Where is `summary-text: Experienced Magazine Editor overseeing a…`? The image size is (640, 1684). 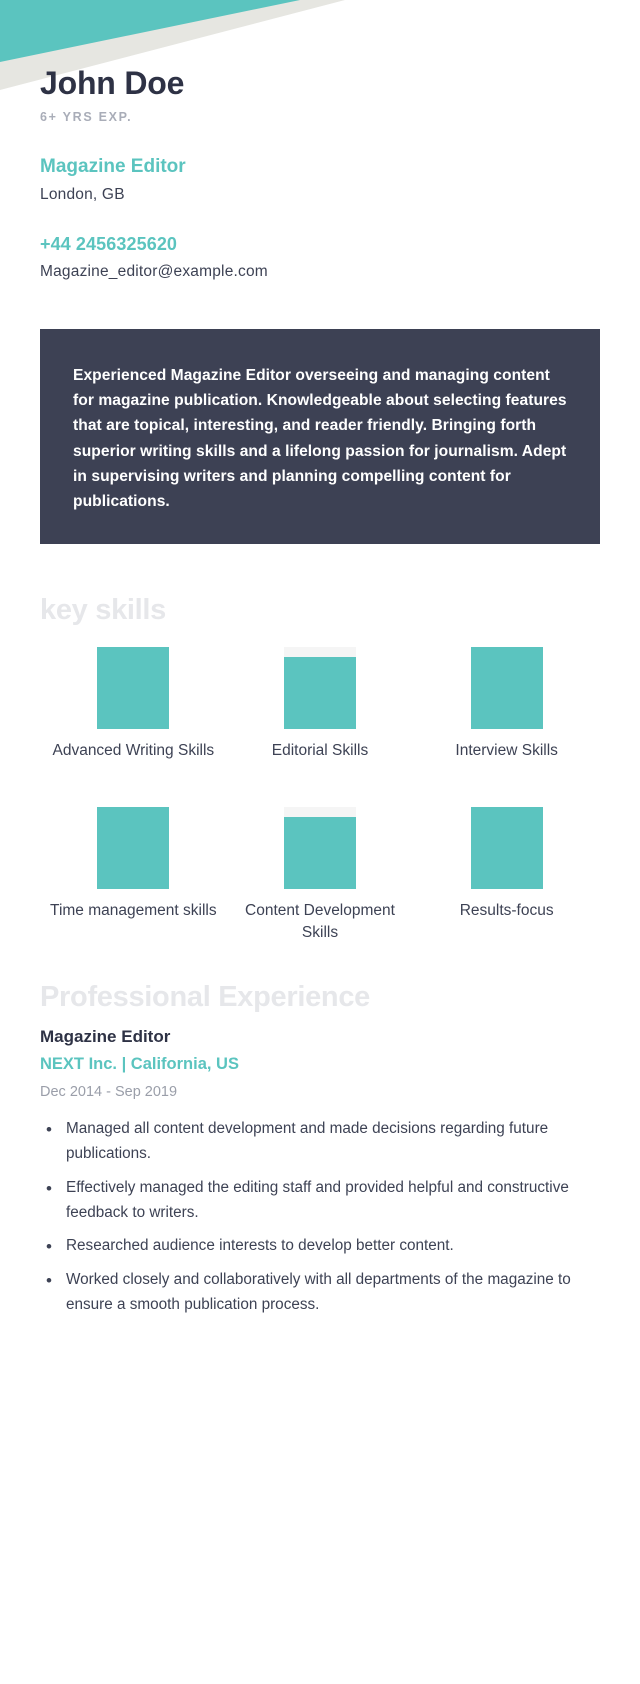 summary-text: Experienced Magazine Editor overseeing a… is located at coordinates (320, 438).